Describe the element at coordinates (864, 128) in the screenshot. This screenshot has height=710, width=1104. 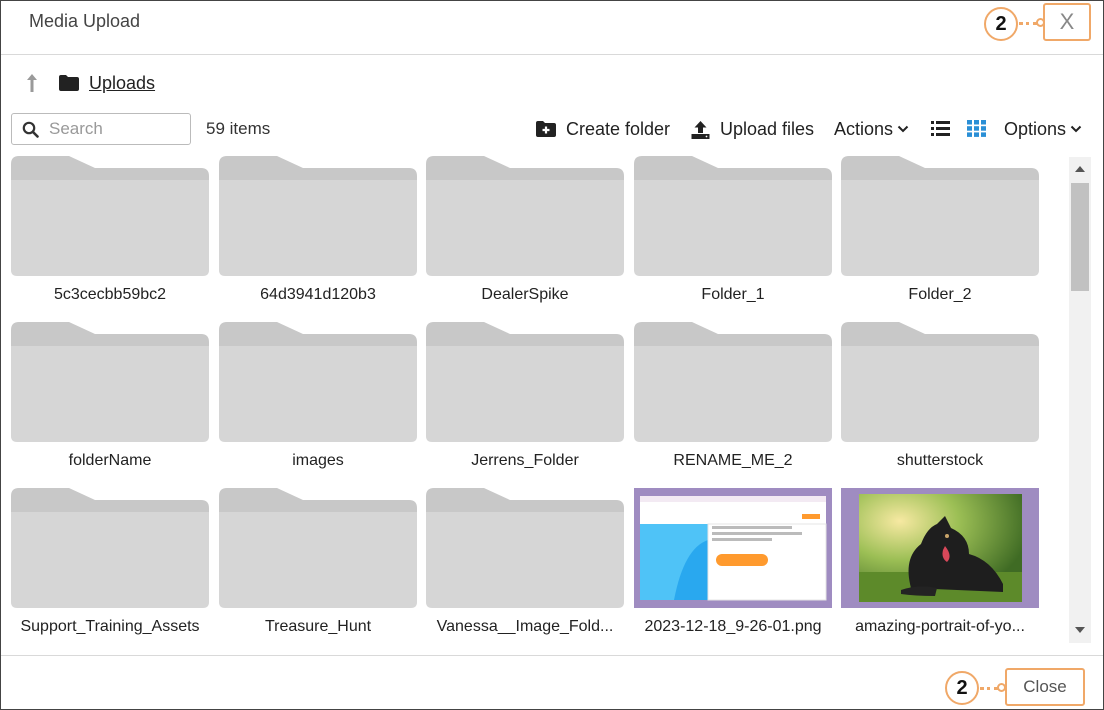
I see `actions-label: Actions` at that location.